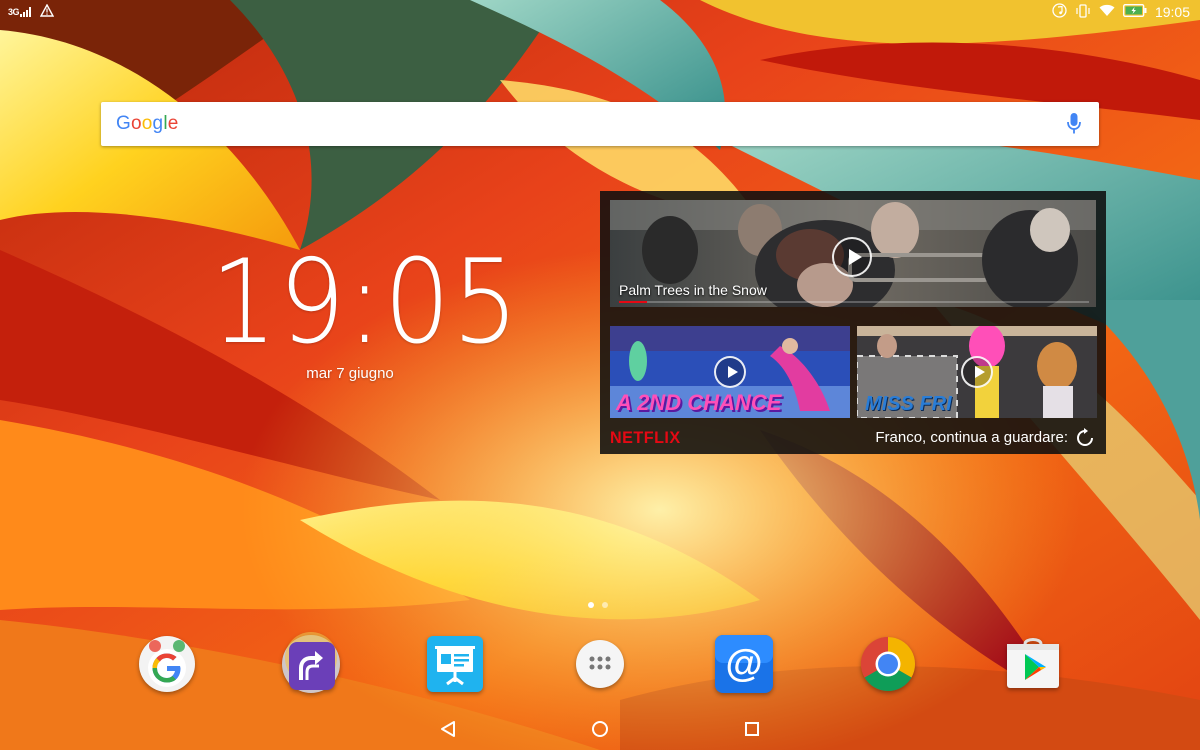  What do you see at coordinates (752, 729) in the screenshot?
I see `recents-icon` at bounding box center [752, 729].